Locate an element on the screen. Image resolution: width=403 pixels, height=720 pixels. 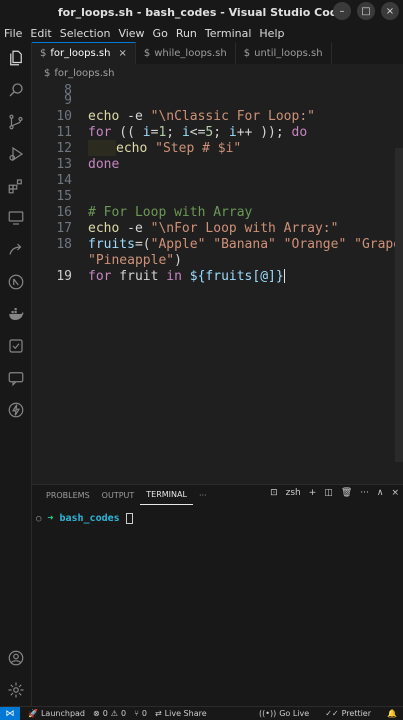
search-icon is located at coordinates (16, 90).